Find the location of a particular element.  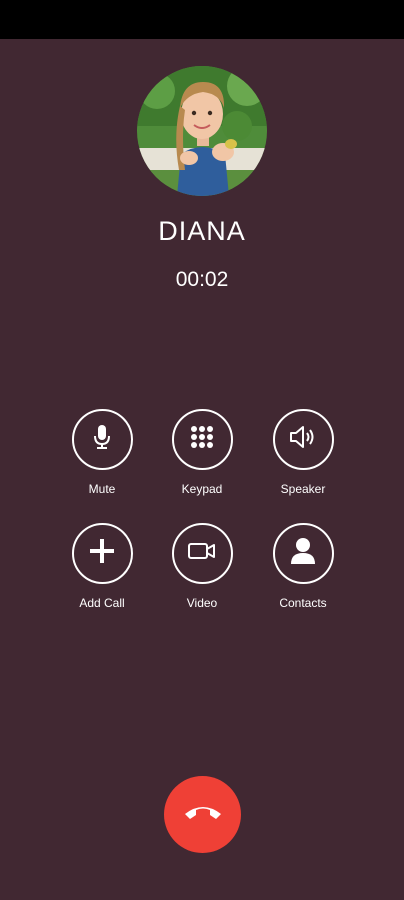

video-circle is located at coordinates (202, 553).